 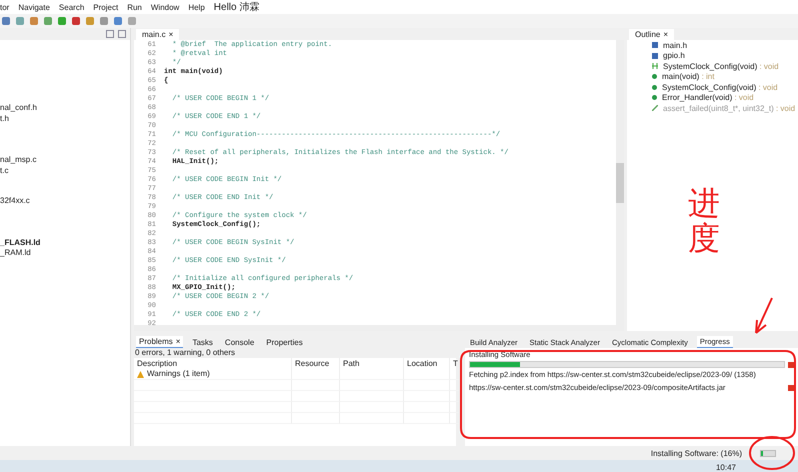 What do you see at coordinates (134, 7) in the screenshot?
I see `menu-item: Run` at bounding box center [134, 7].